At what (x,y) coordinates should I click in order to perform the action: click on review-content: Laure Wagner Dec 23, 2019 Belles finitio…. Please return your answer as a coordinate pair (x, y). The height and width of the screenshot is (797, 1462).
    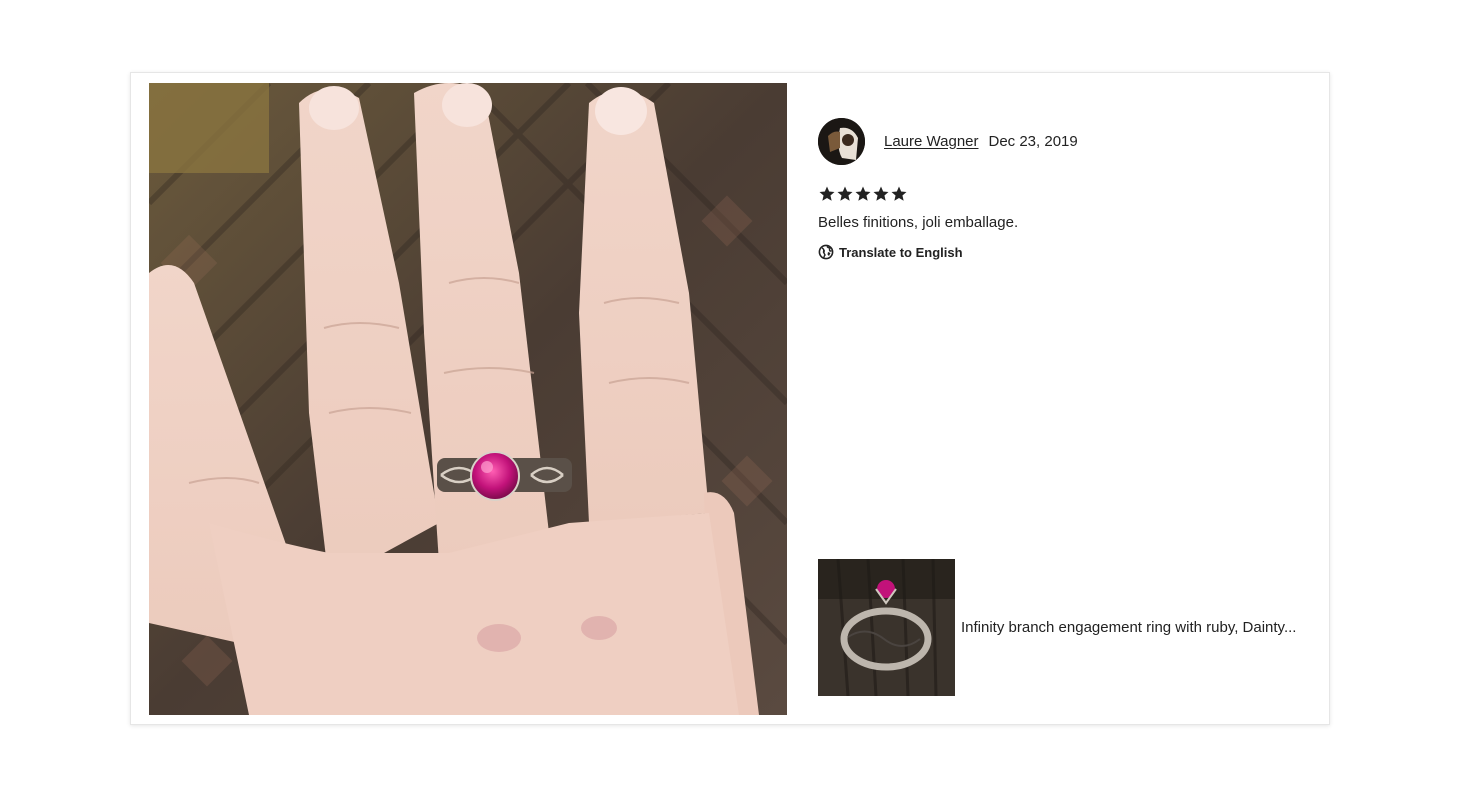
    Looking at the image, I should click on (1063, 188).